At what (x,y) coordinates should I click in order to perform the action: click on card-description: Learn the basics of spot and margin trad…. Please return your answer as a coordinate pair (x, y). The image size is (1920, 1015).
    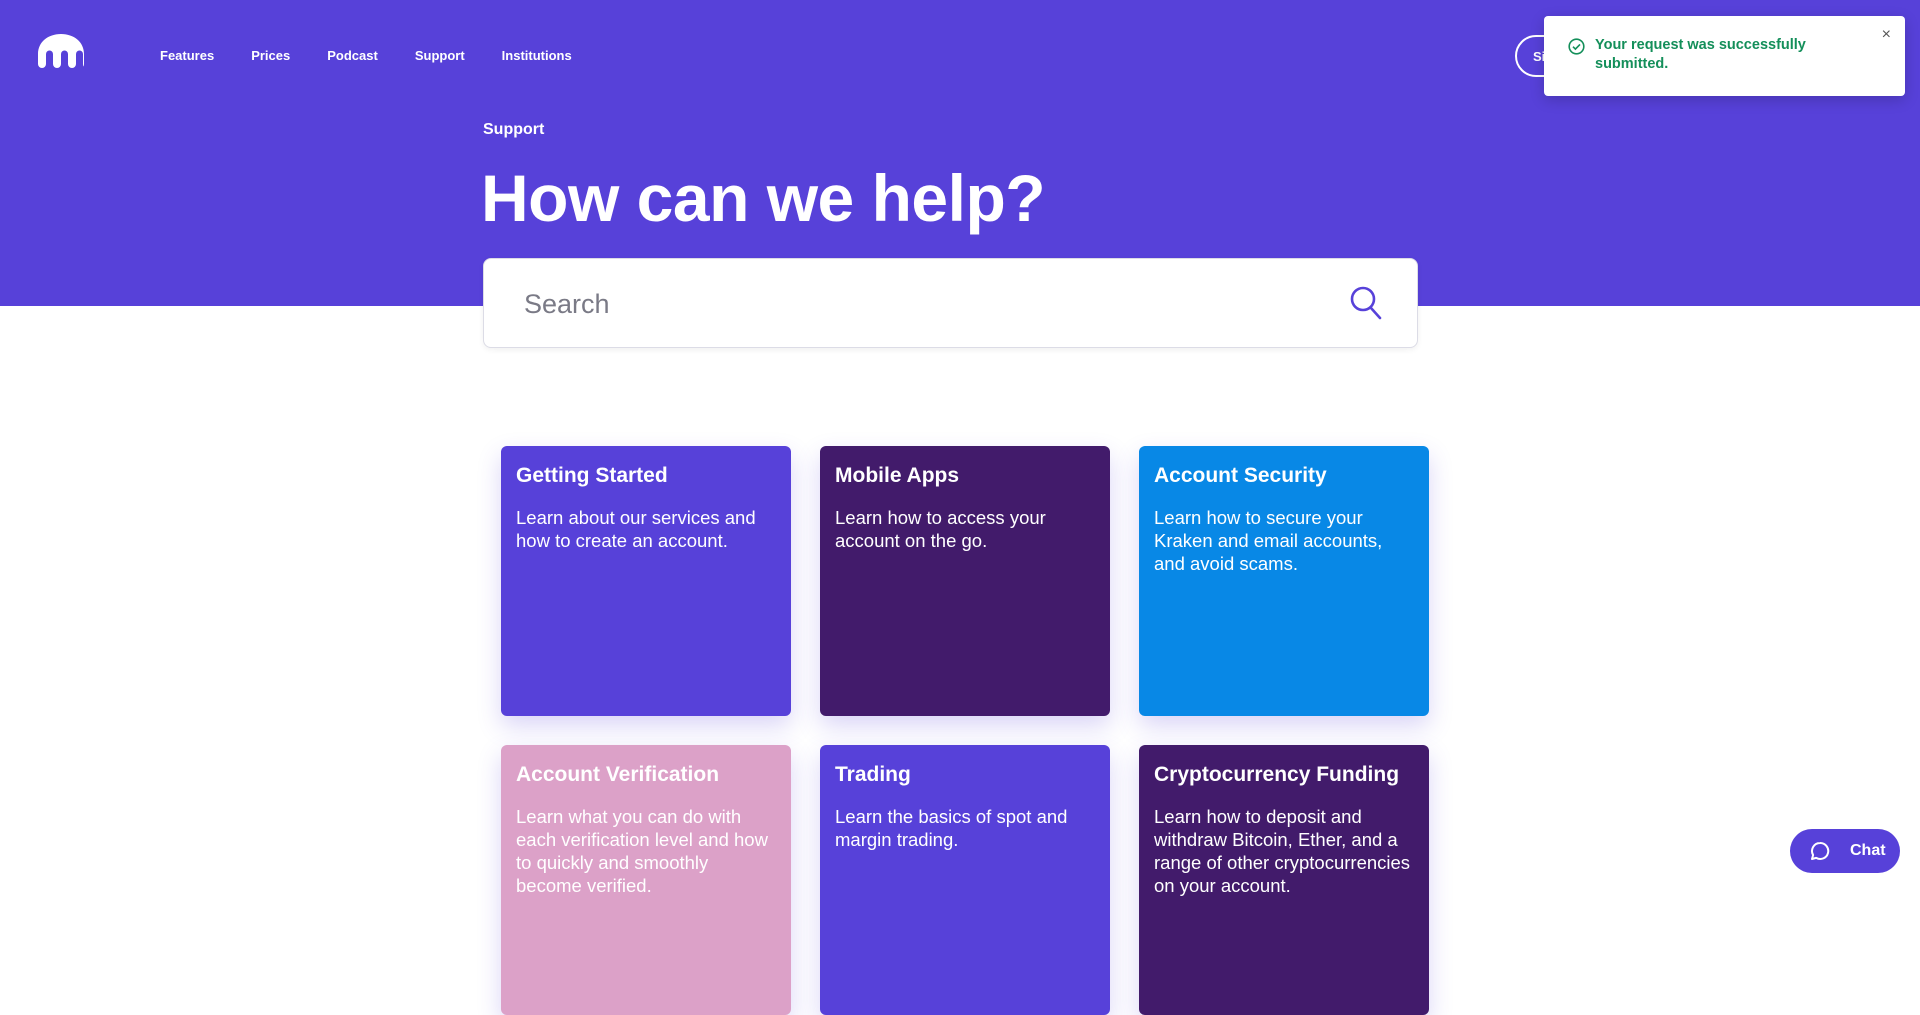
    Looking at the image, I should click on (951, 828).